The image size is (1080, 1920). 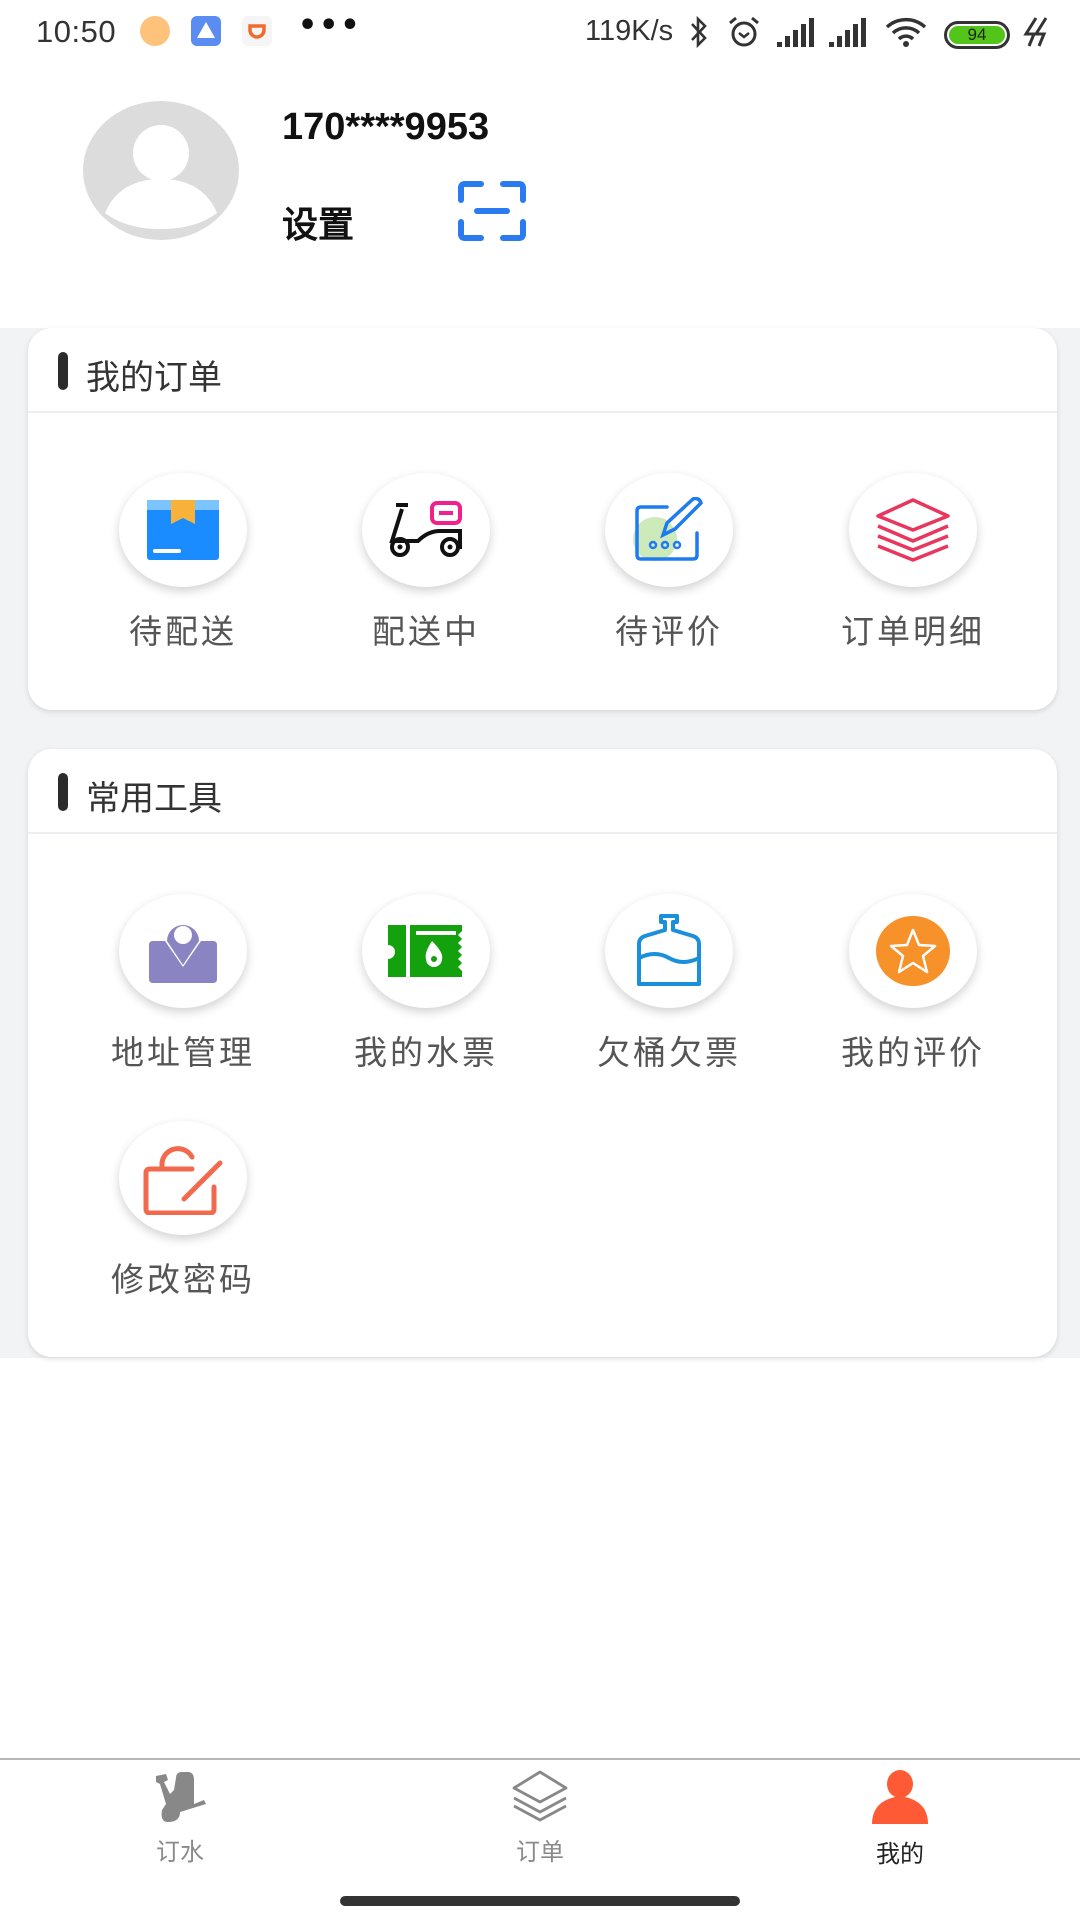 I want to click on tab-order-water: 订水, so click(x=180, y=1818).